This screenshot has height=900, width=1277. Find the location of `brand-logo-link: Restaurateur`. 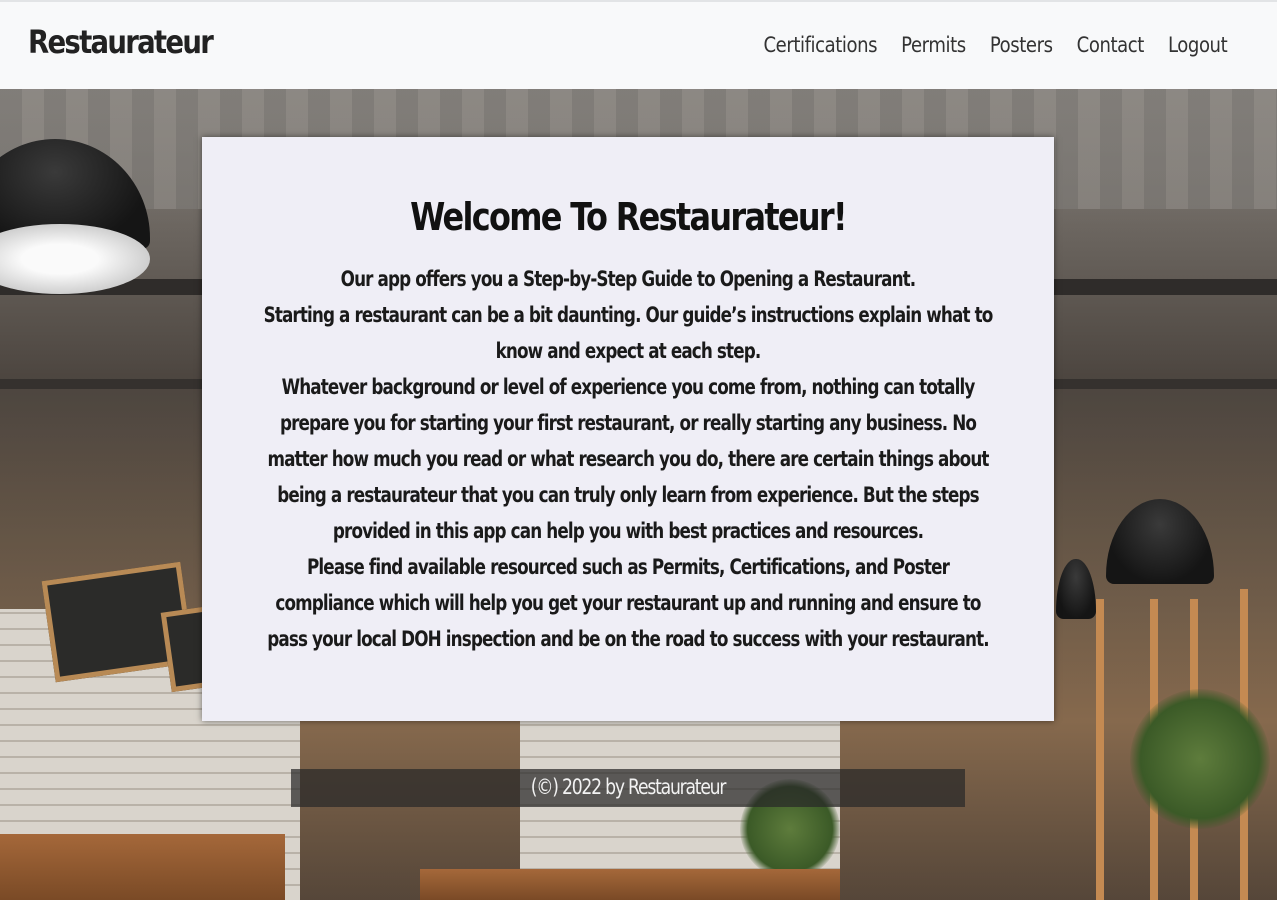

brand-logo-link: Restaurateur is located at coordinates (121, 42).